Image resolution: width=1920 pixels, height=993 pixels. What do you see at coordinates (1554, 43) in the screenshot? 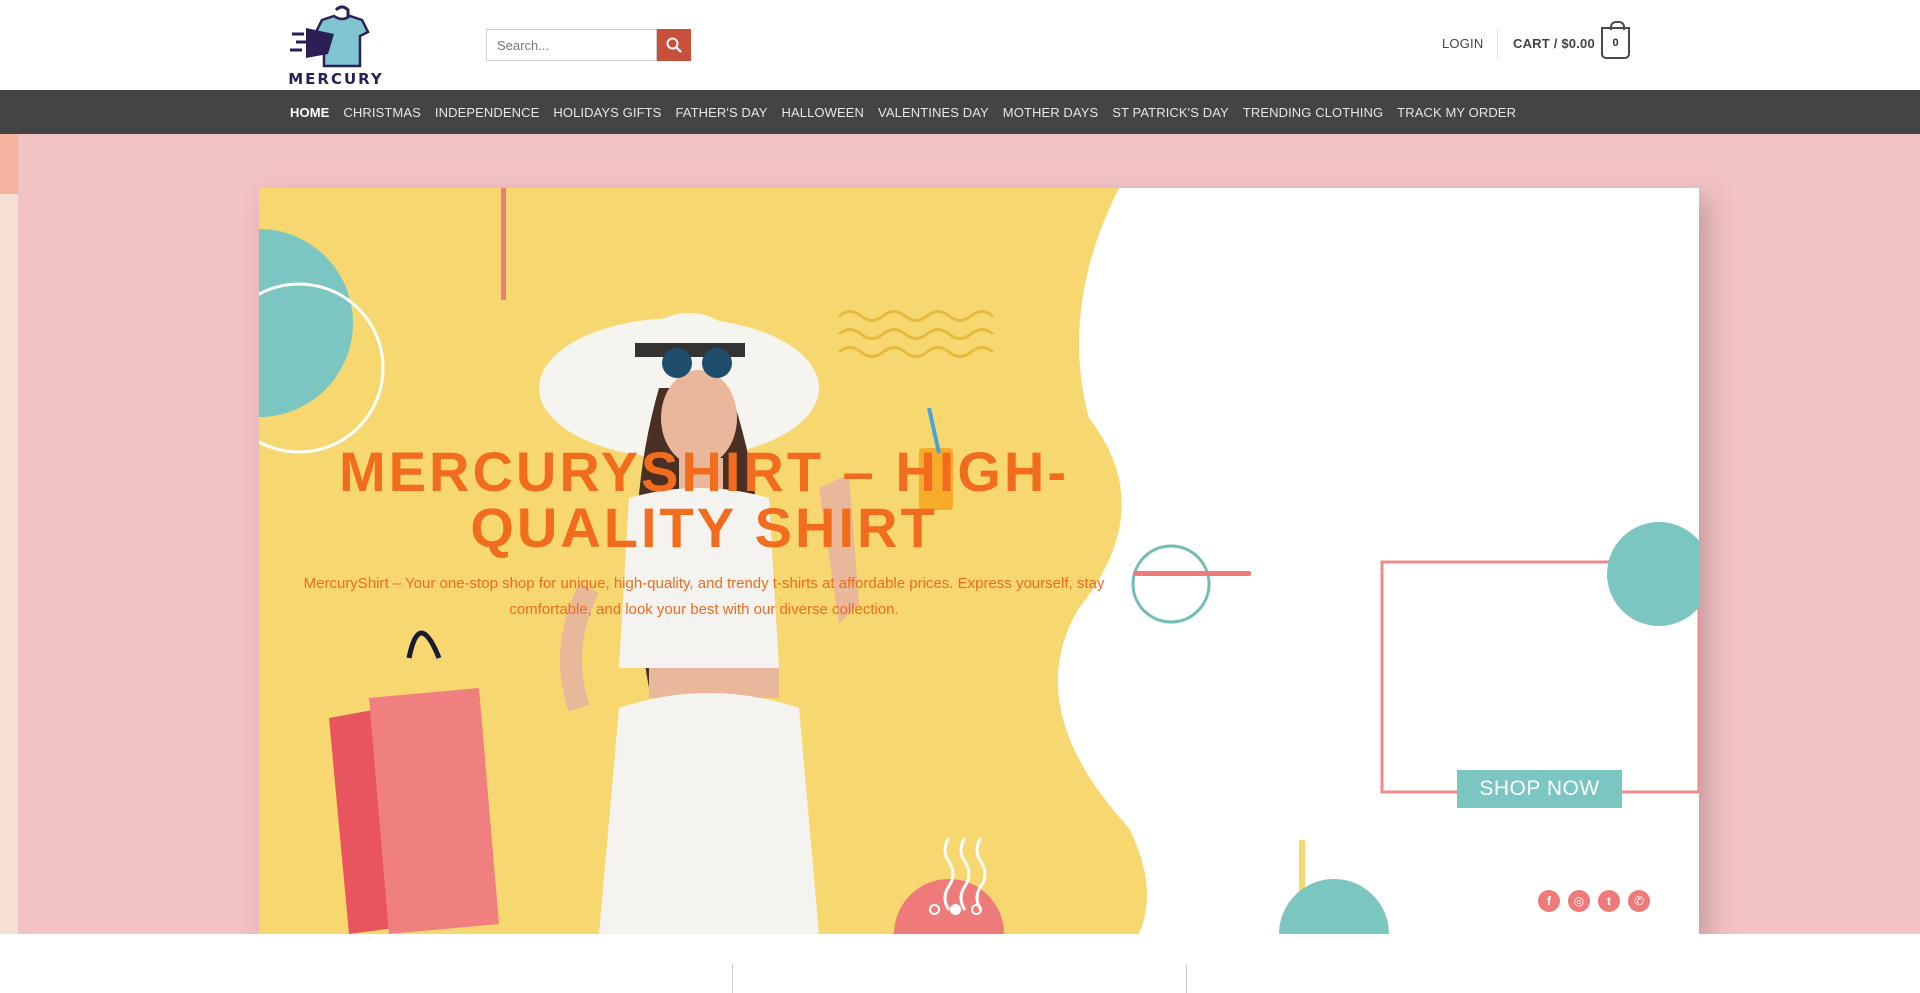
I see `cart-link: CART / $0.00` at bounding box center [1554, 43].